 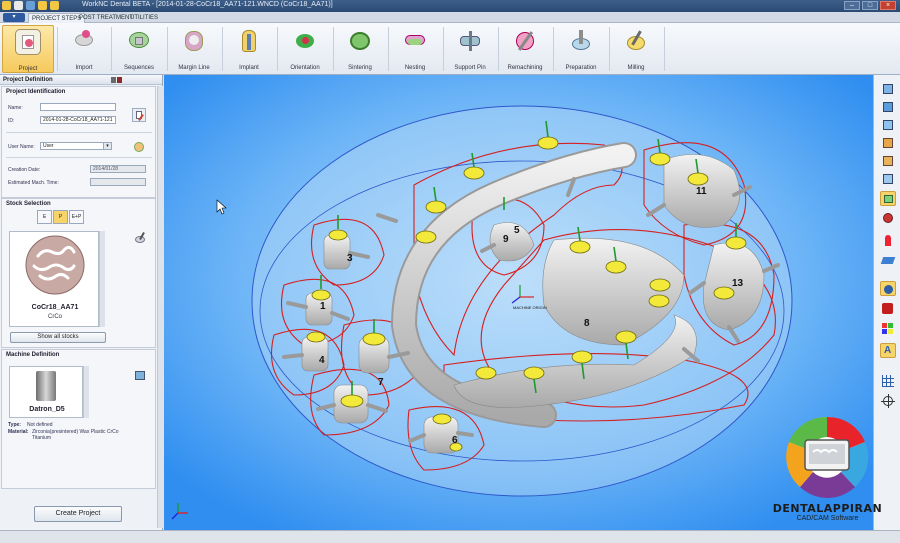 What do you see at coordinates (888, 380) in the screenshot?
I see `grid-icon` at bounding box center [888, 380].